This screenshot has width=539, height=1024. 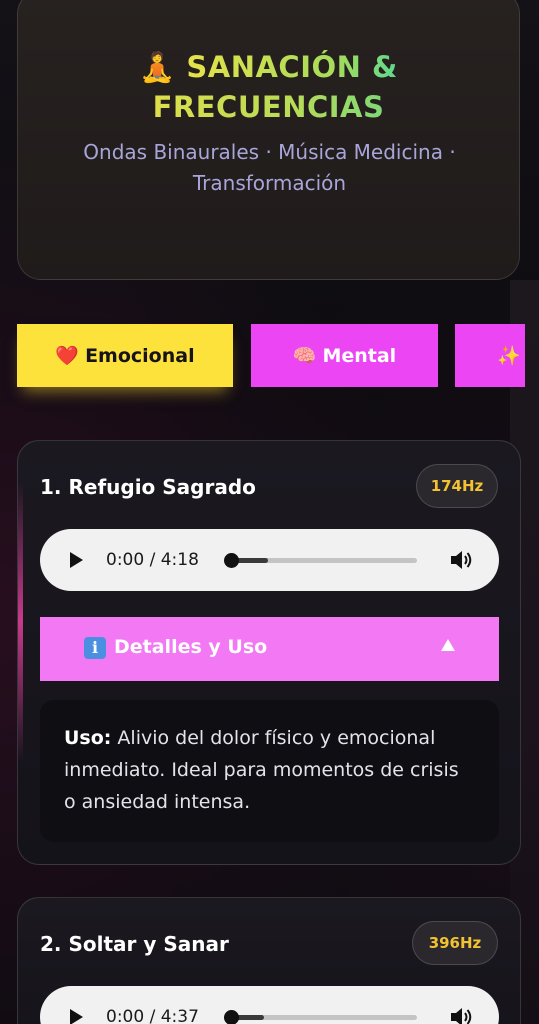 What do you see at coordinates (67, 356) in the screenshot?
I see `heart-icon: ❤️` at bounding box center [67, 356].